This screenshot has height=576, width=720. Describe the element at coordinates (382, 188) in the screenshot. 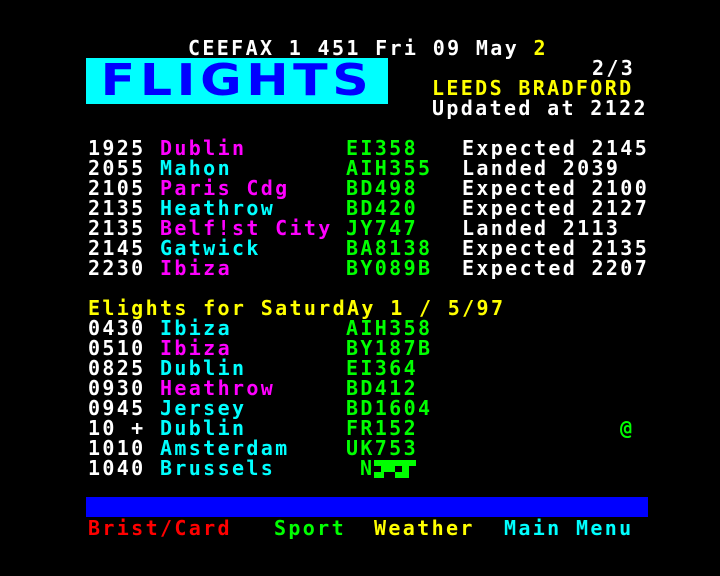

I see `flight-number: BD498` at that location.